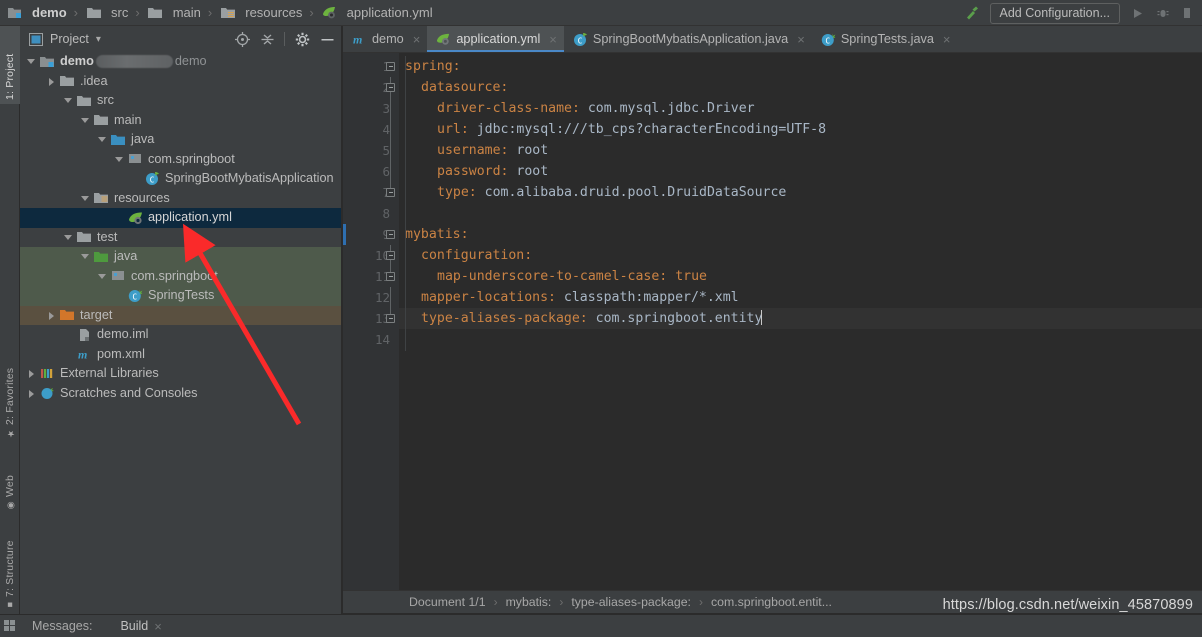 This screenshot has height=637, width=1202. I want to click on tab-application-yml: application.yml ×, so click(495, 39).